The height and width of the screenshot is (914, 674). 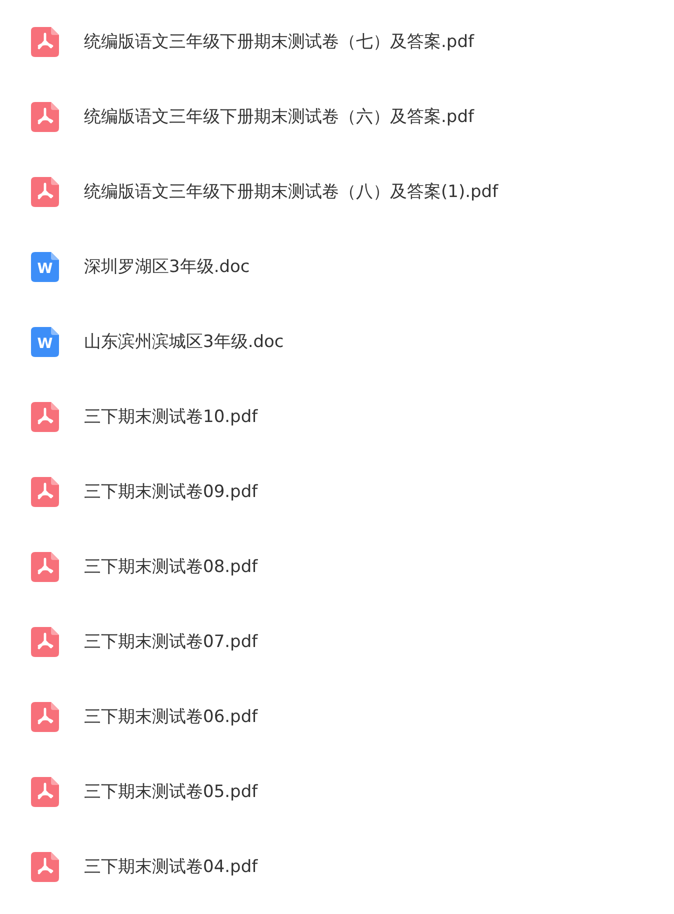 What do you see at coordinates (171, 716) in the screenshot?
I see `file-name: 三下期末测试卷06.pdf` at bounding box center [171, 716].